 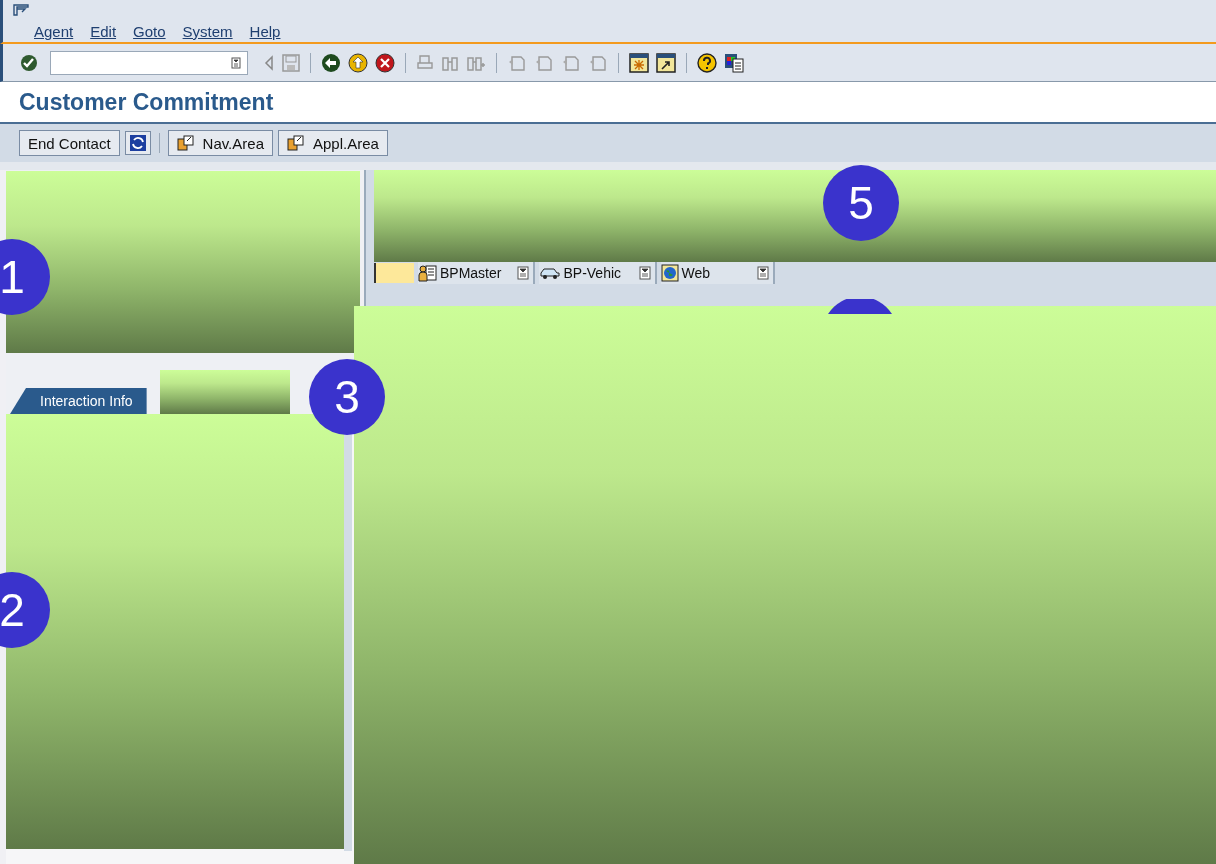 I want to click on car-icon, so click(x=550, y=273).